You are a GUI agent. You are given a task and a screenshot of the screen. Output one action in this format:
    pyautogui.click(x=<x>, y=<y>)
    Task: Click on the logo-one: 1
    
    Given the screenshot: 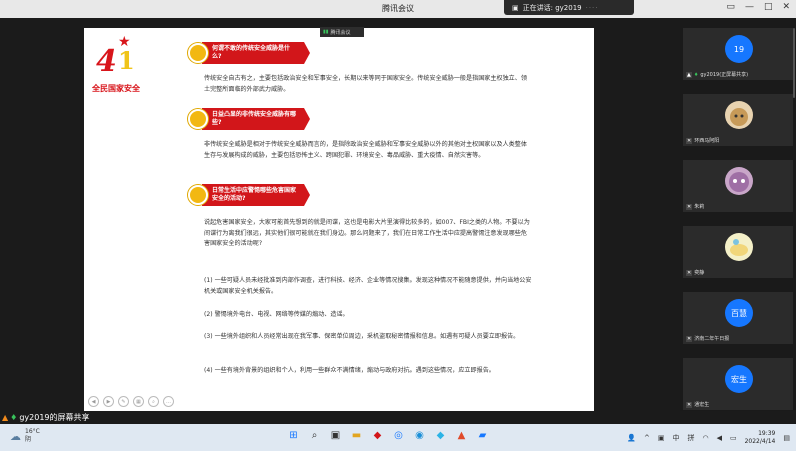 What is the action you would take?
    pyautogui.click(x=126, y=60)
    